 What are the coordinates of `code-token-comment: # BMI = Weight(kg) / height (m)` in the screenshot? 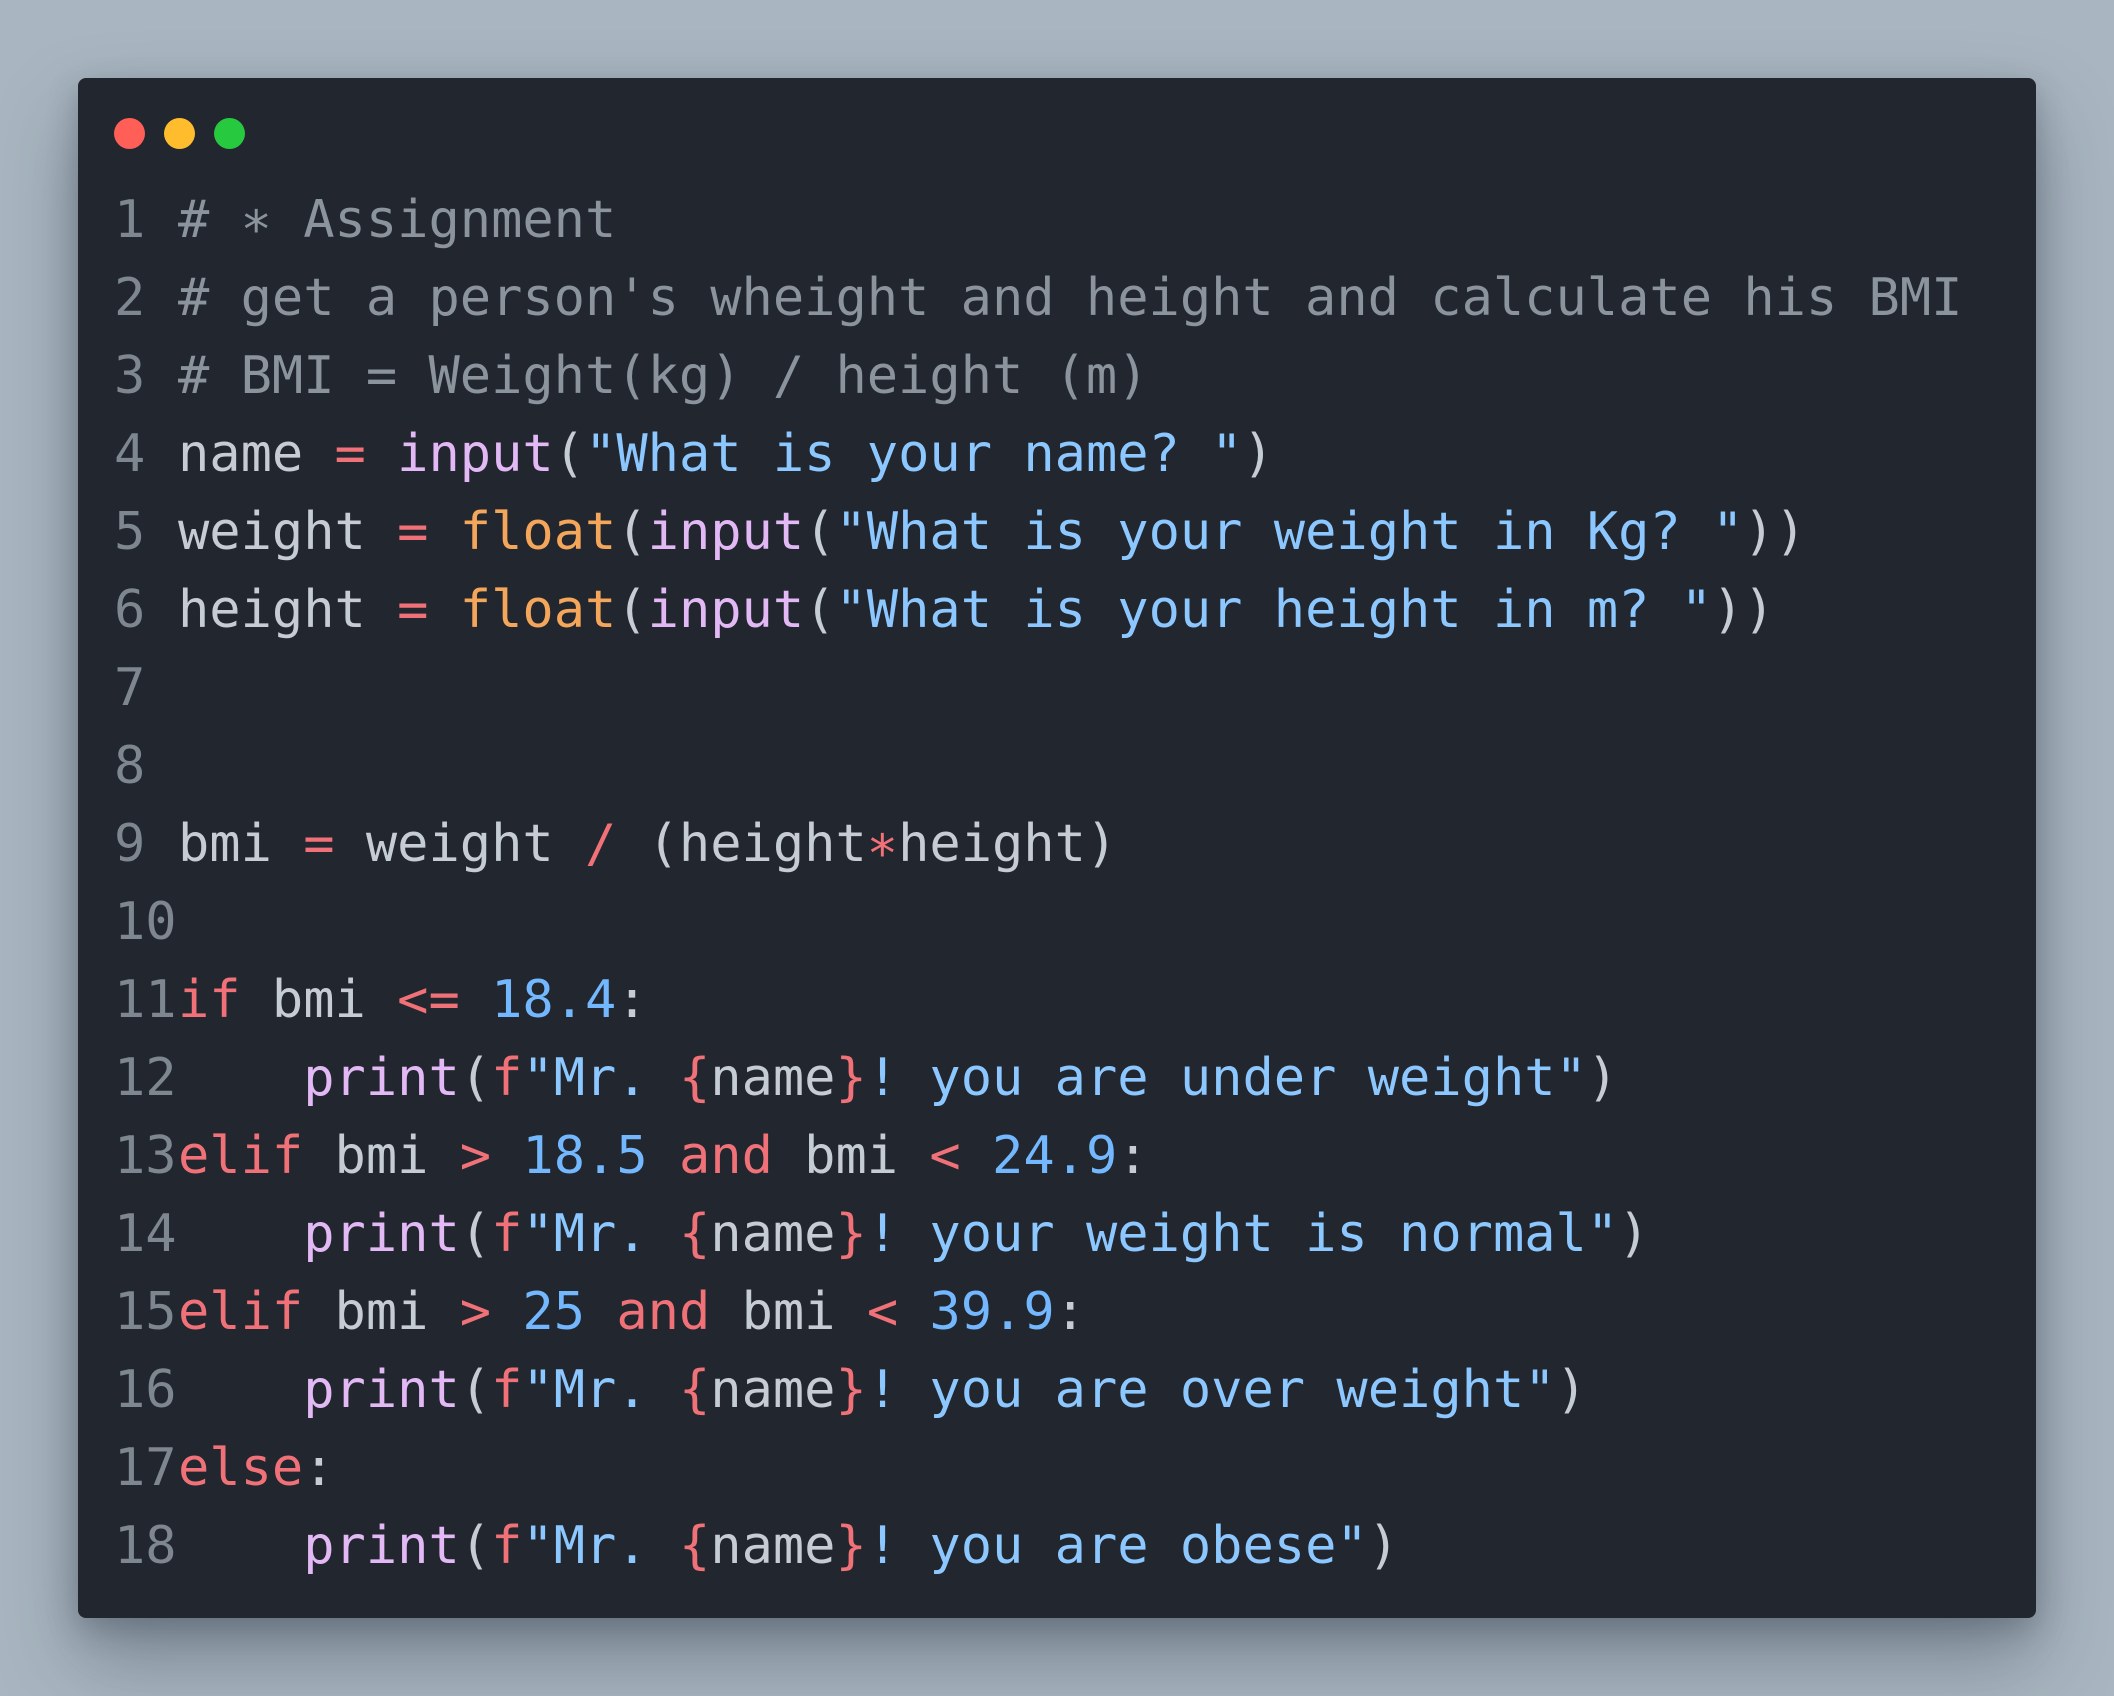 It's located at (663, 376).